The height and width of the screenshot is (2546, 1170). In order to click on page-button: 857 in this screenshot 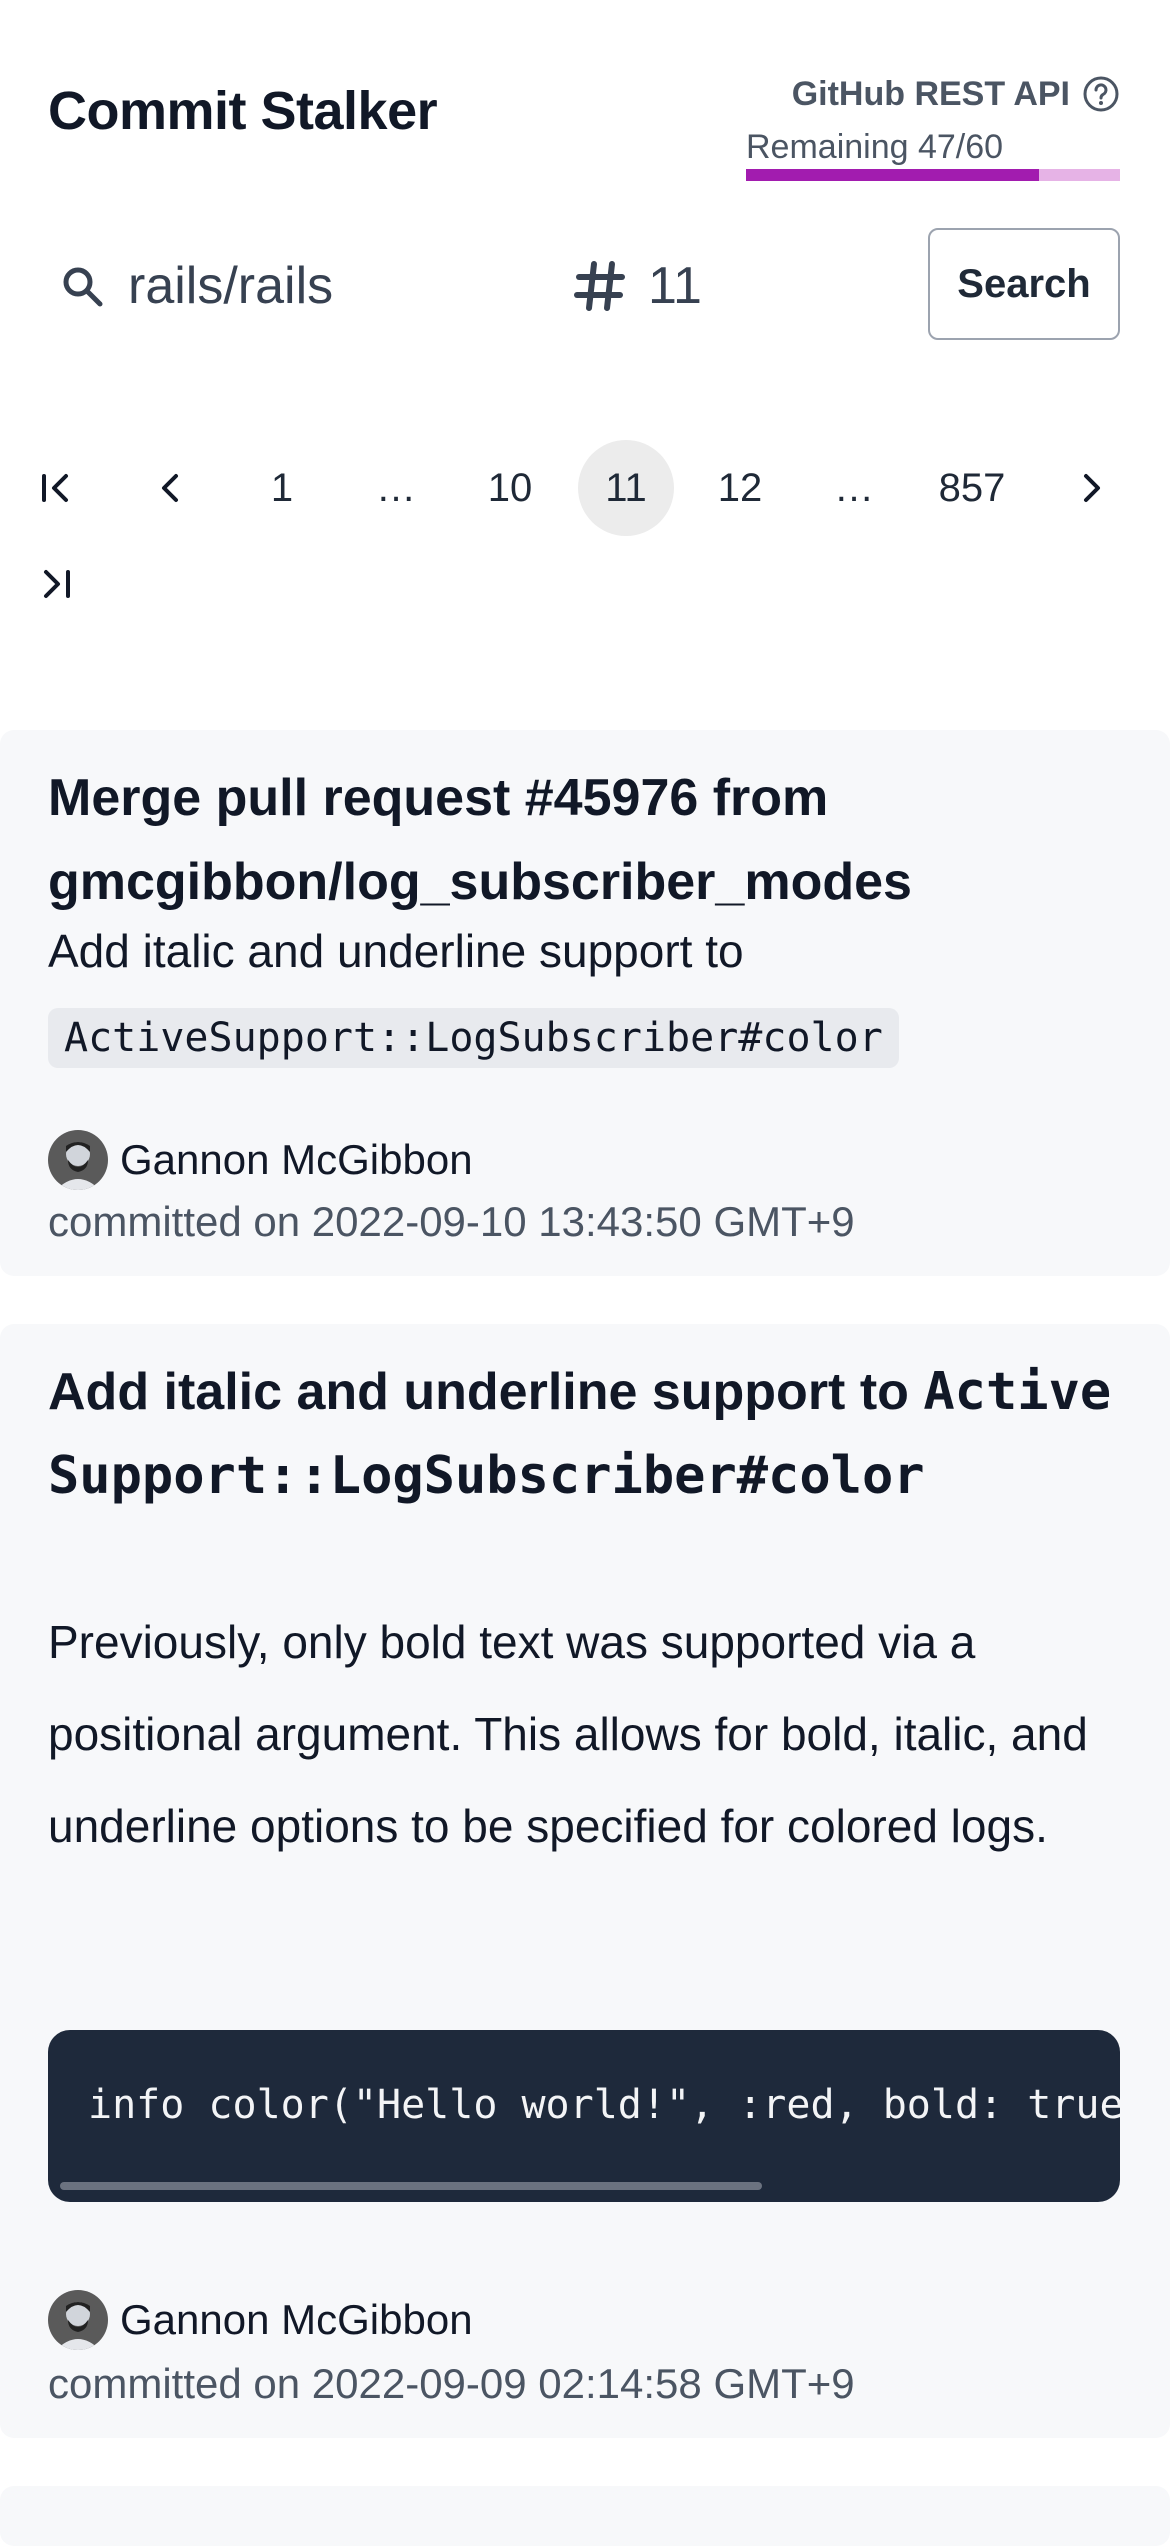, I will do `click(972, 488)`.